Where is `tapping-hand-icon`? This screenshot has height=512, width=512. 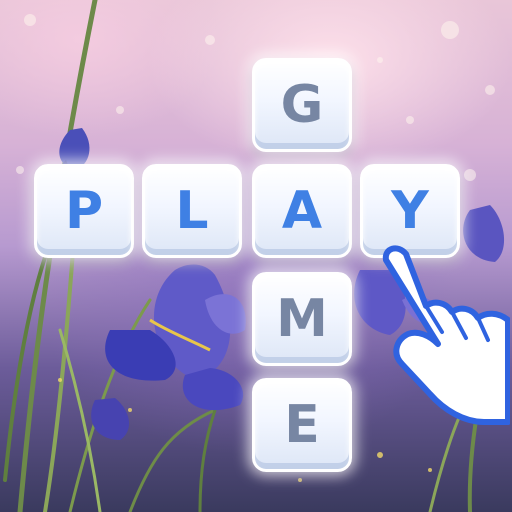
tapping-hand-icon is located at coordinates (446, 335).